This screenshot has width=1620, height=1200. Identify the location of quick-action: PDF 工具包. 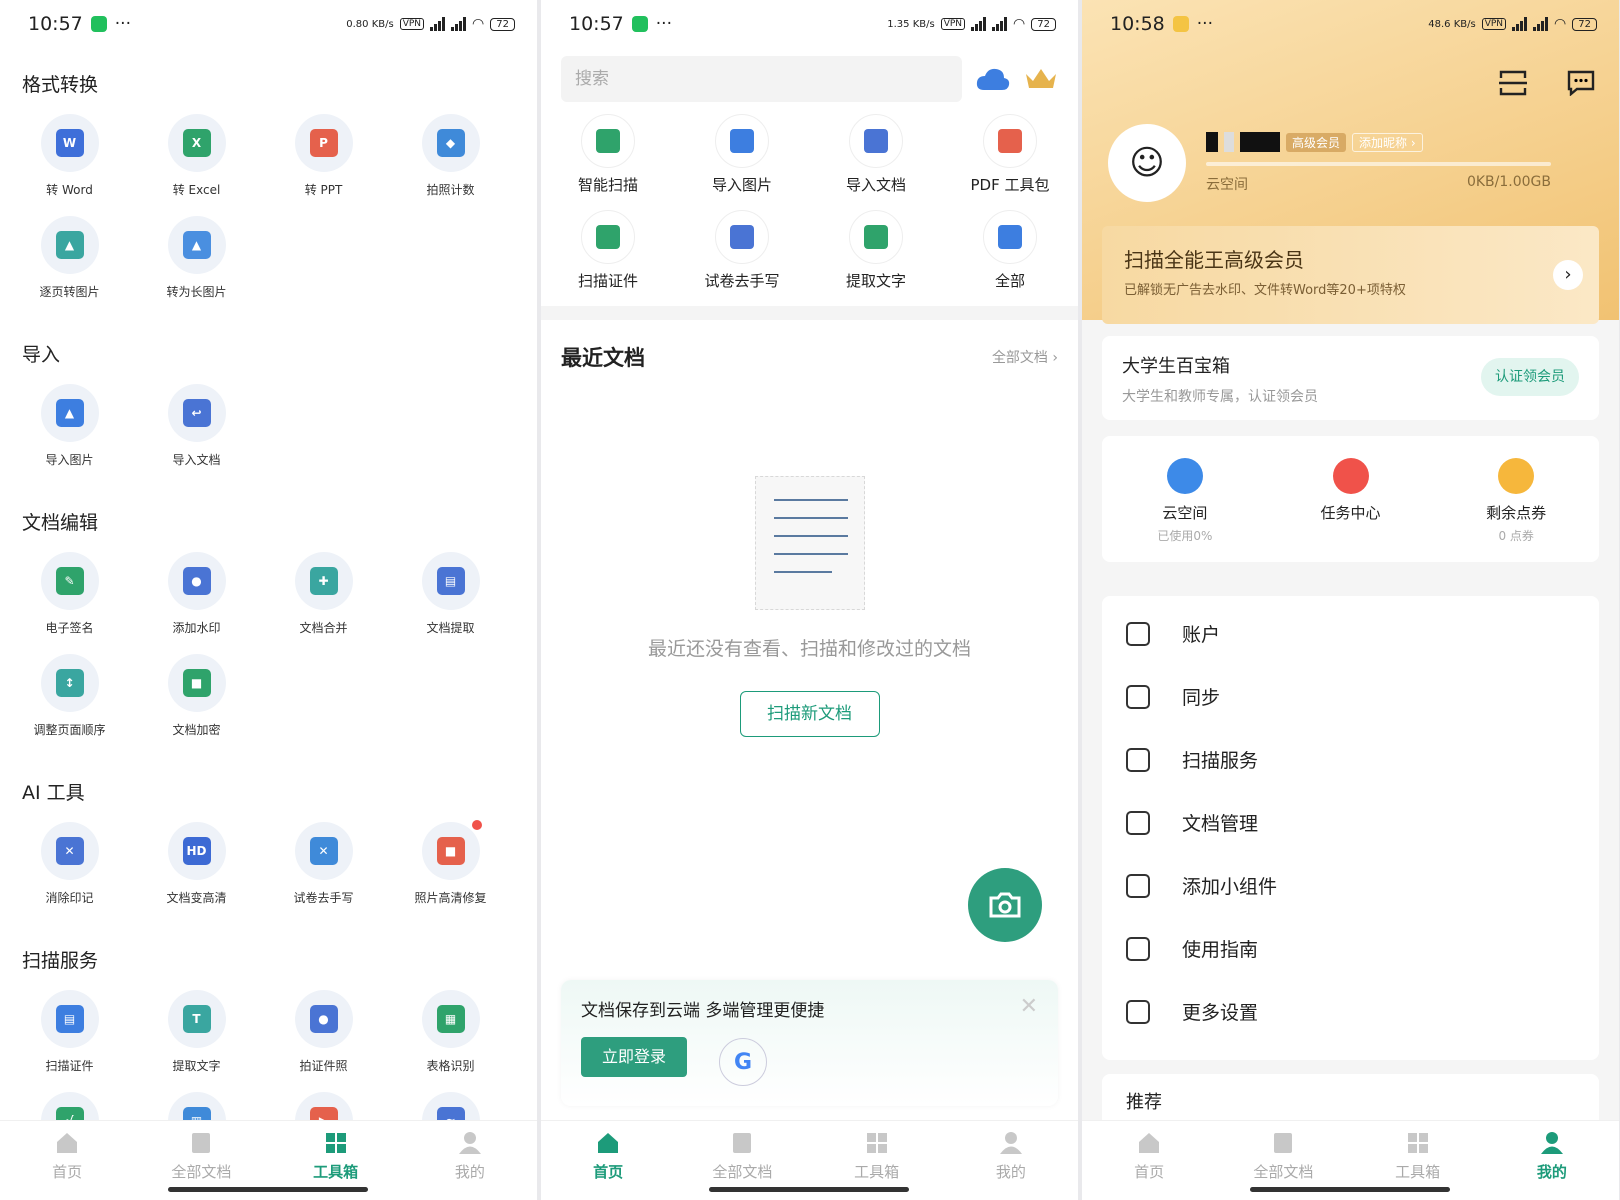
(1010, 162).